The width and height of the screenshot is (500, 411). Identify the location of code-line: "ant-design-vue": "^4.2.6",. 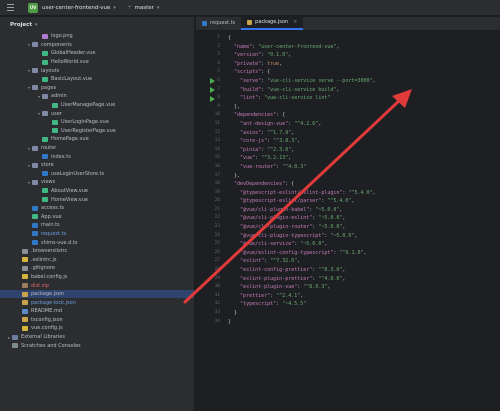
(364, 124).